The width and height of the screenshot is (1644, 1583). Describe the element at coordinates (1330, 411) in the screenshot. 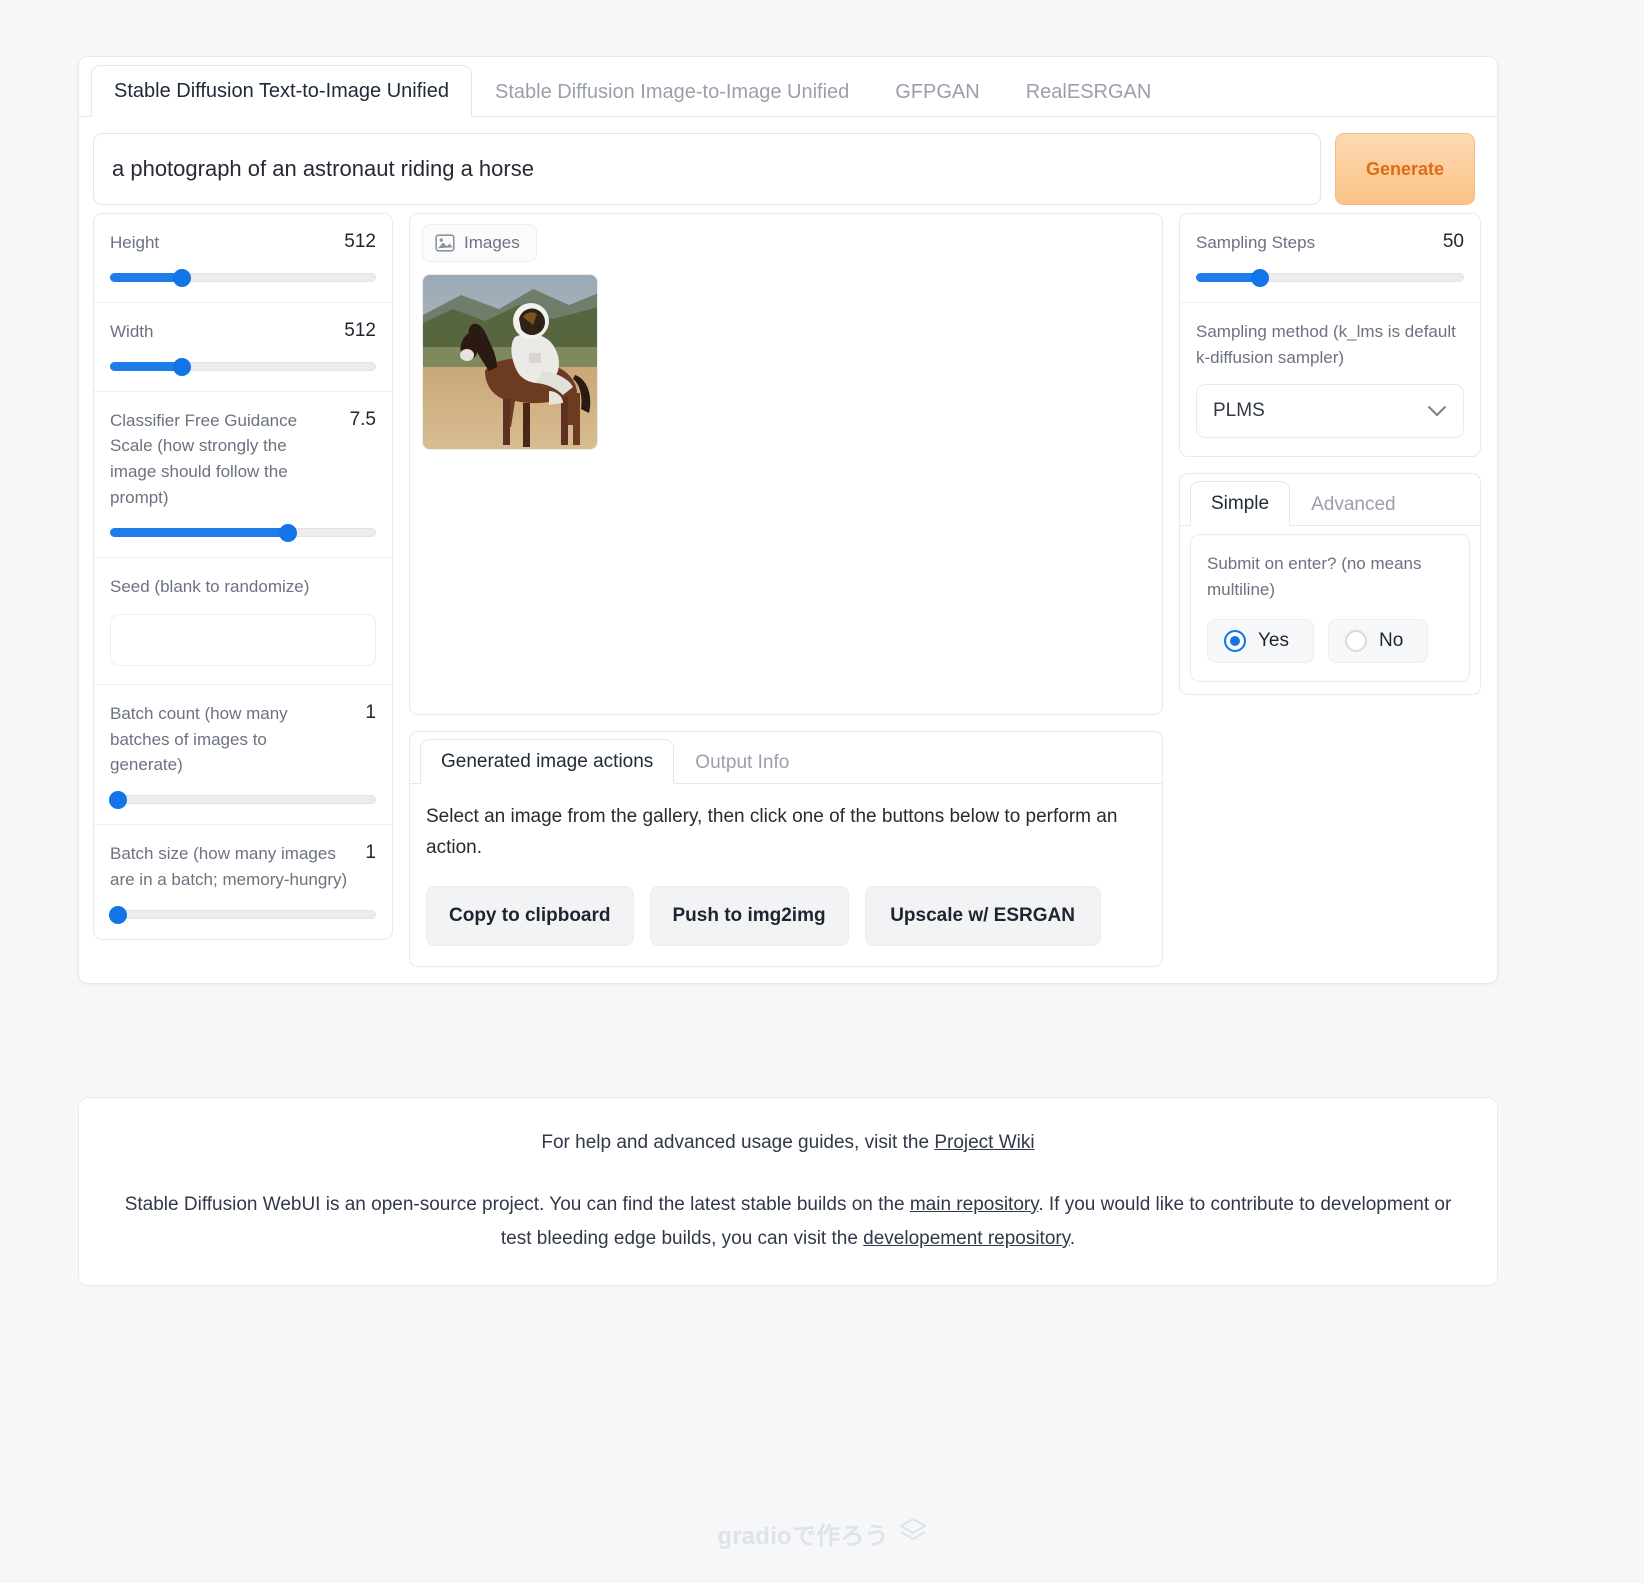

I see `sampling-method-dropdown: PLMS` at that location.